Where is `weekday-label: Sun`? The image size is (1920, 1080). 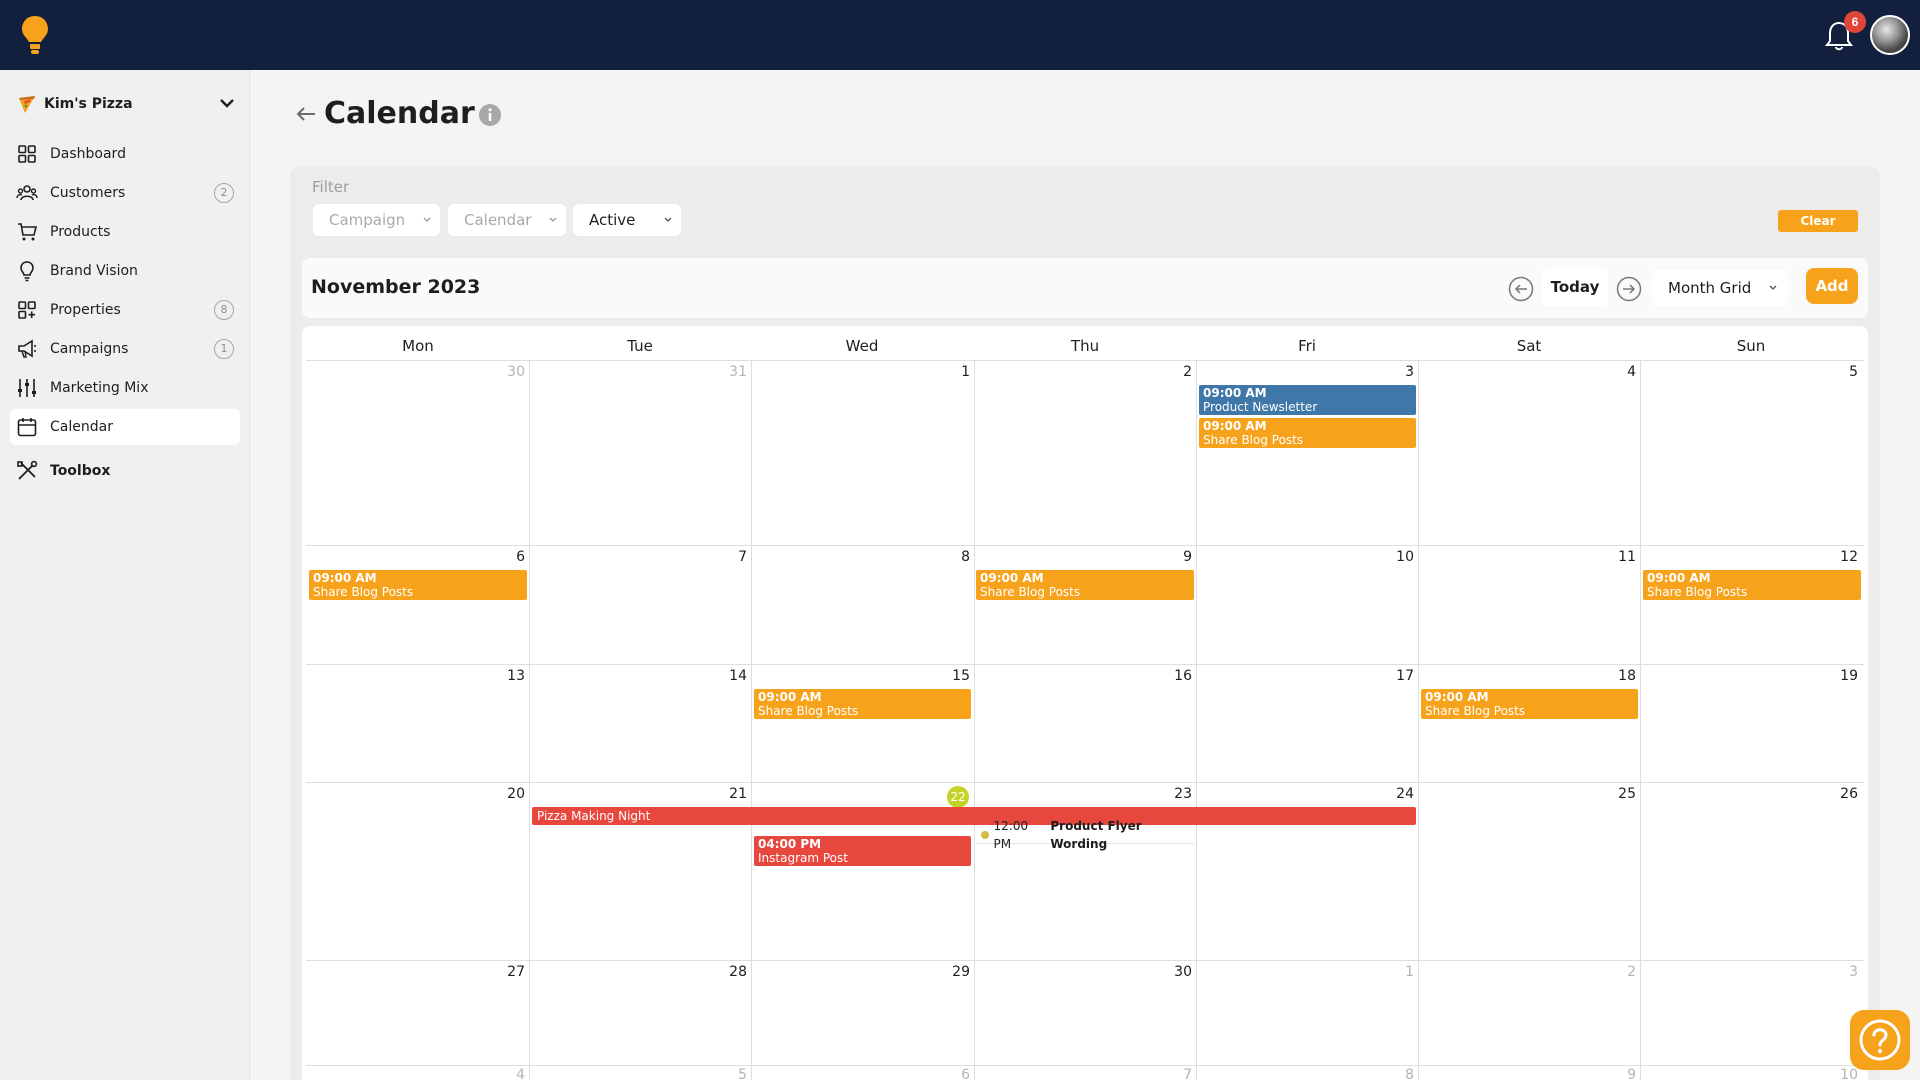 weekday-label: Sun is located at coordinates (1751, 346).